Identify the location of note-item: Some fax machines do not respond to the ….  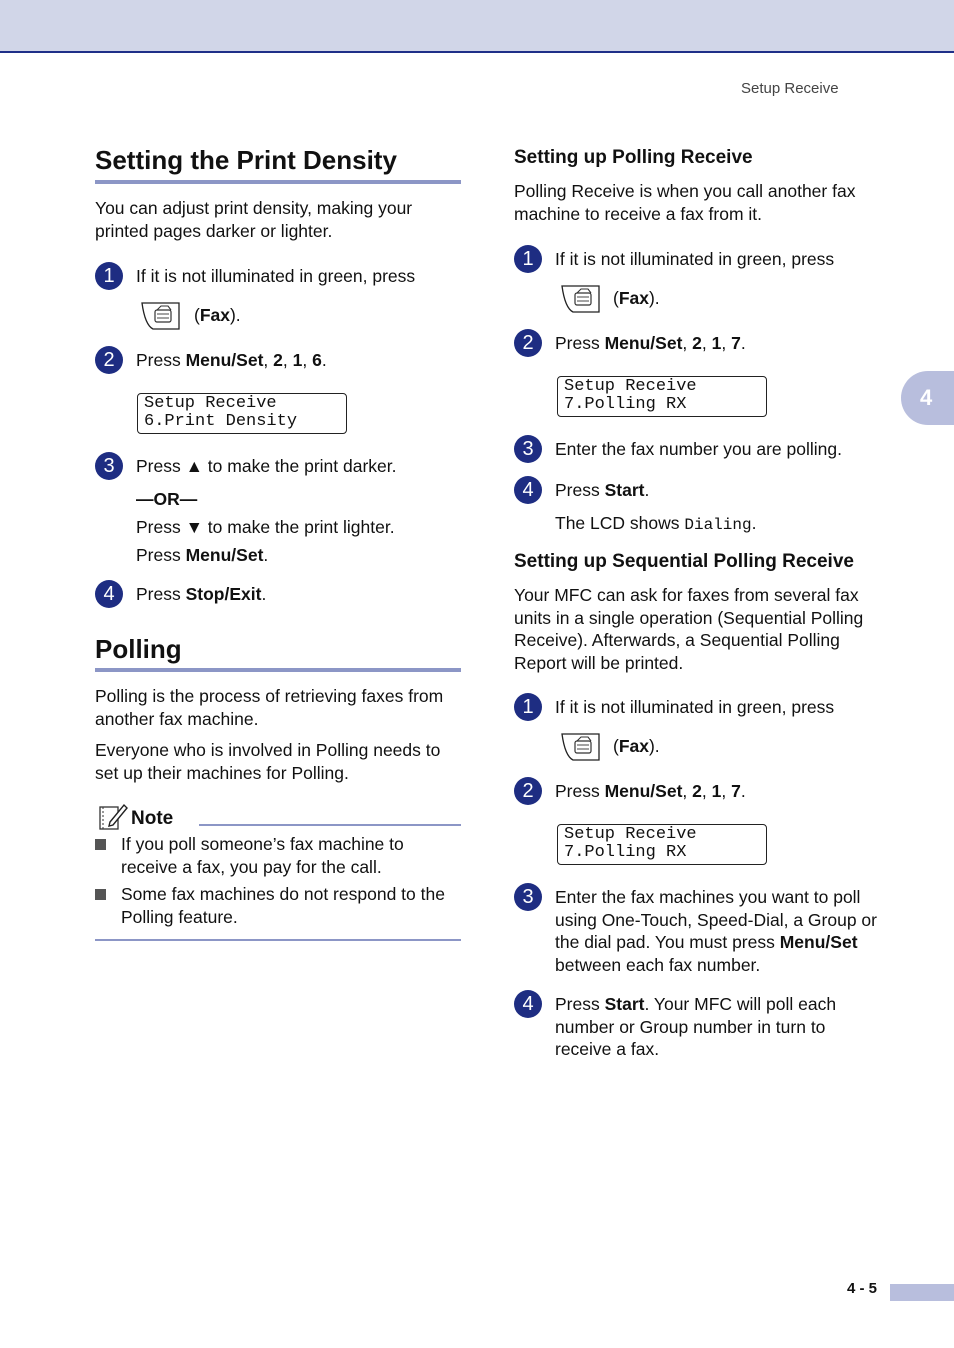
(283, 905).